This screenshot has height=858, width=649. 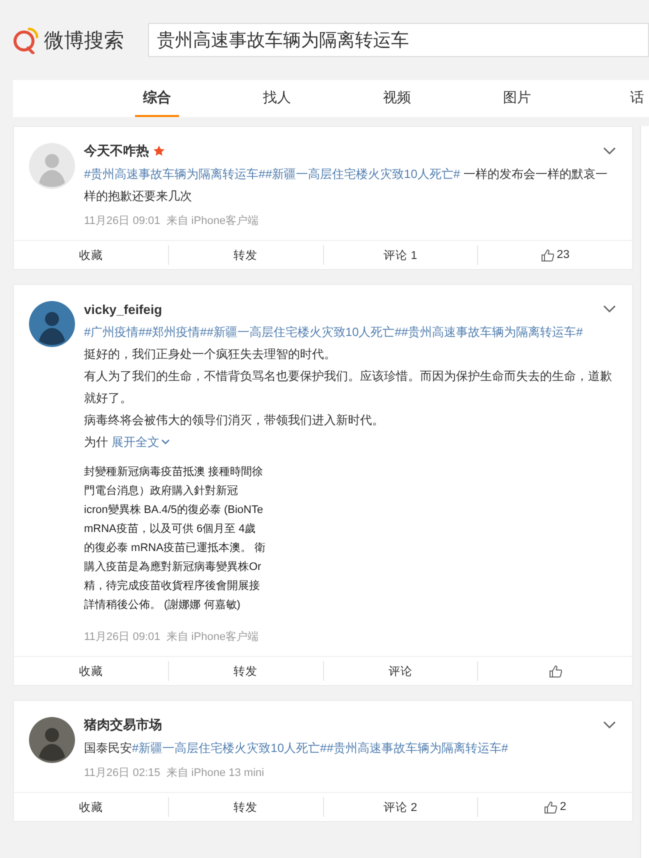 What do you see at coordinates (563, 255) in the screenshot?
I see `like-count: 23` at bounding box center [563, 255].